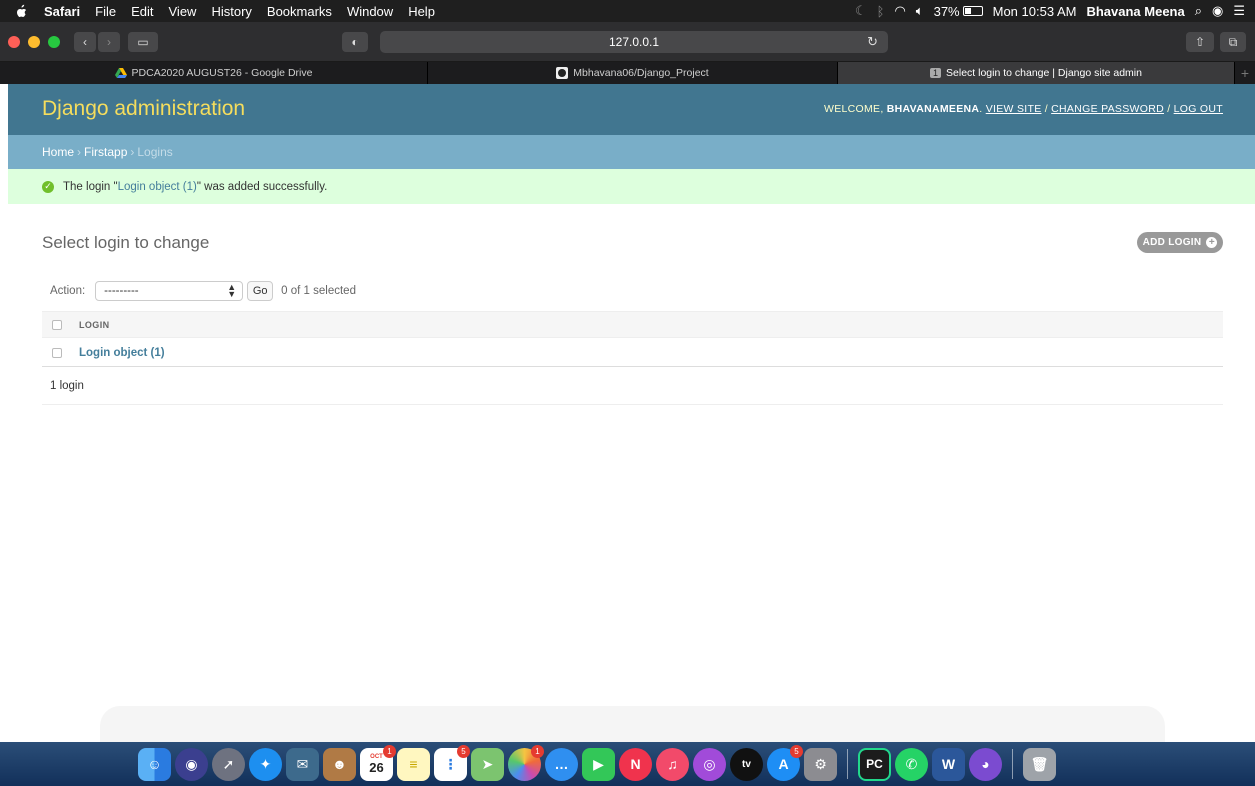 This screenshot has height=786, width=1255. What do you see at coordinates (537, 751) in the screenshot?
I see `photos-badge: 1` at bounding box center [537, 751].